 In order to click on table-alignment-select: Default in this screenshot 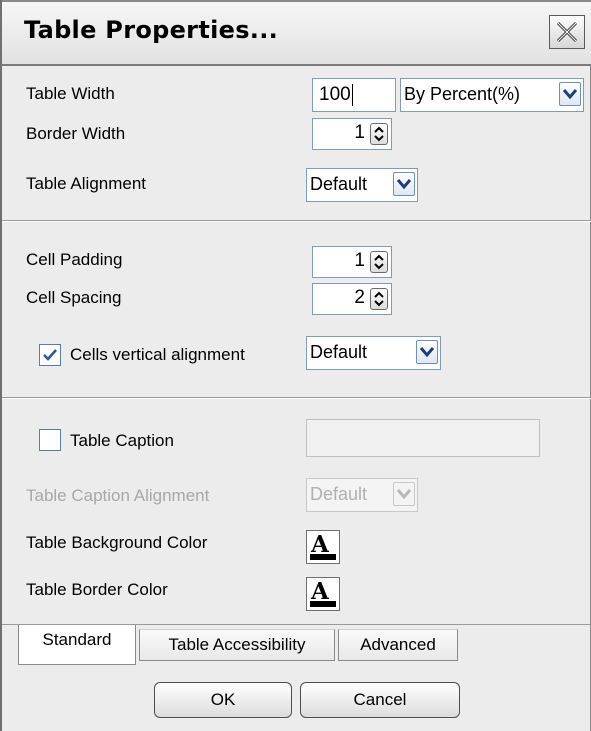, I will do `click(362, 185)`.